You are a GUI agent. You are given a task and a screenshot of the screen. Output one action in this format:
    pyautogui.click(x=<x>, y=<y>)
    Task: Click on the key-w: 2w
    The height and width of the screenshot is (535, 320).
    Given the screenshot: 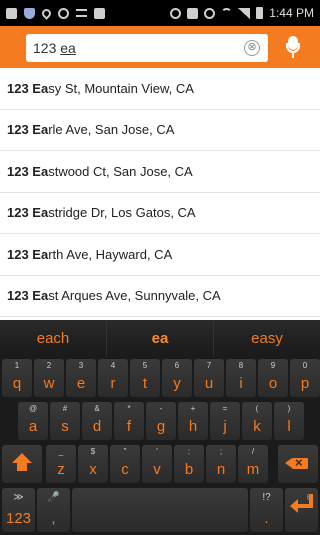 What is the action you would take?
    pyautogui.click(x=49, y=378)
    